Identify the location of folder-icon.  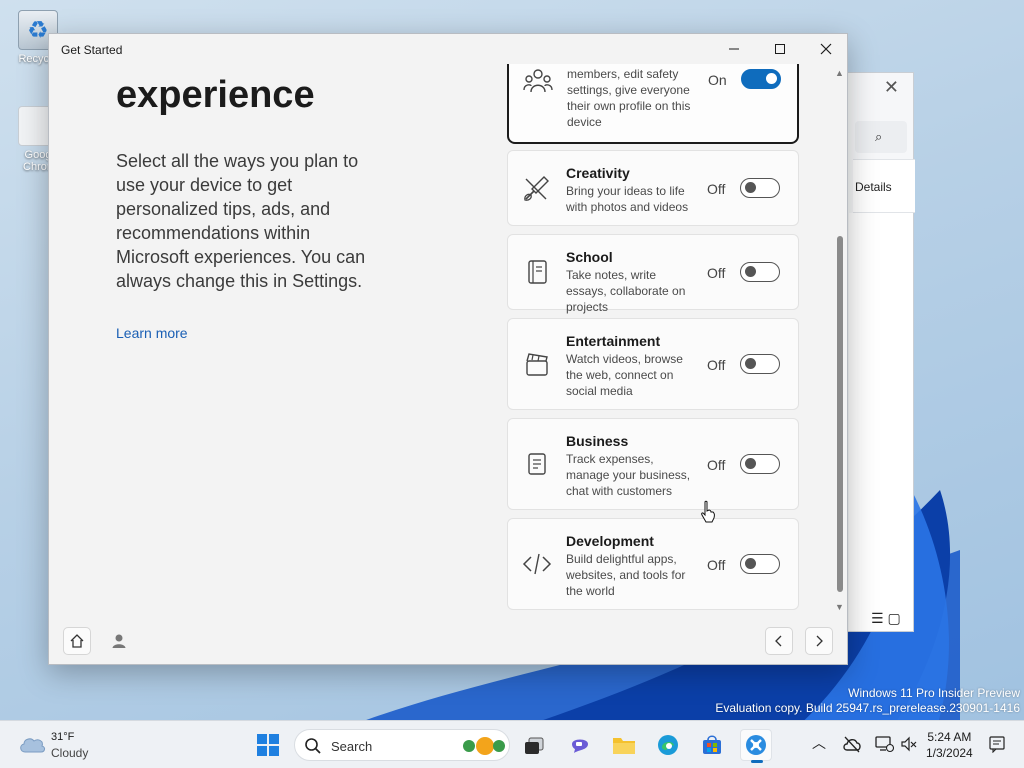
(624, 746).